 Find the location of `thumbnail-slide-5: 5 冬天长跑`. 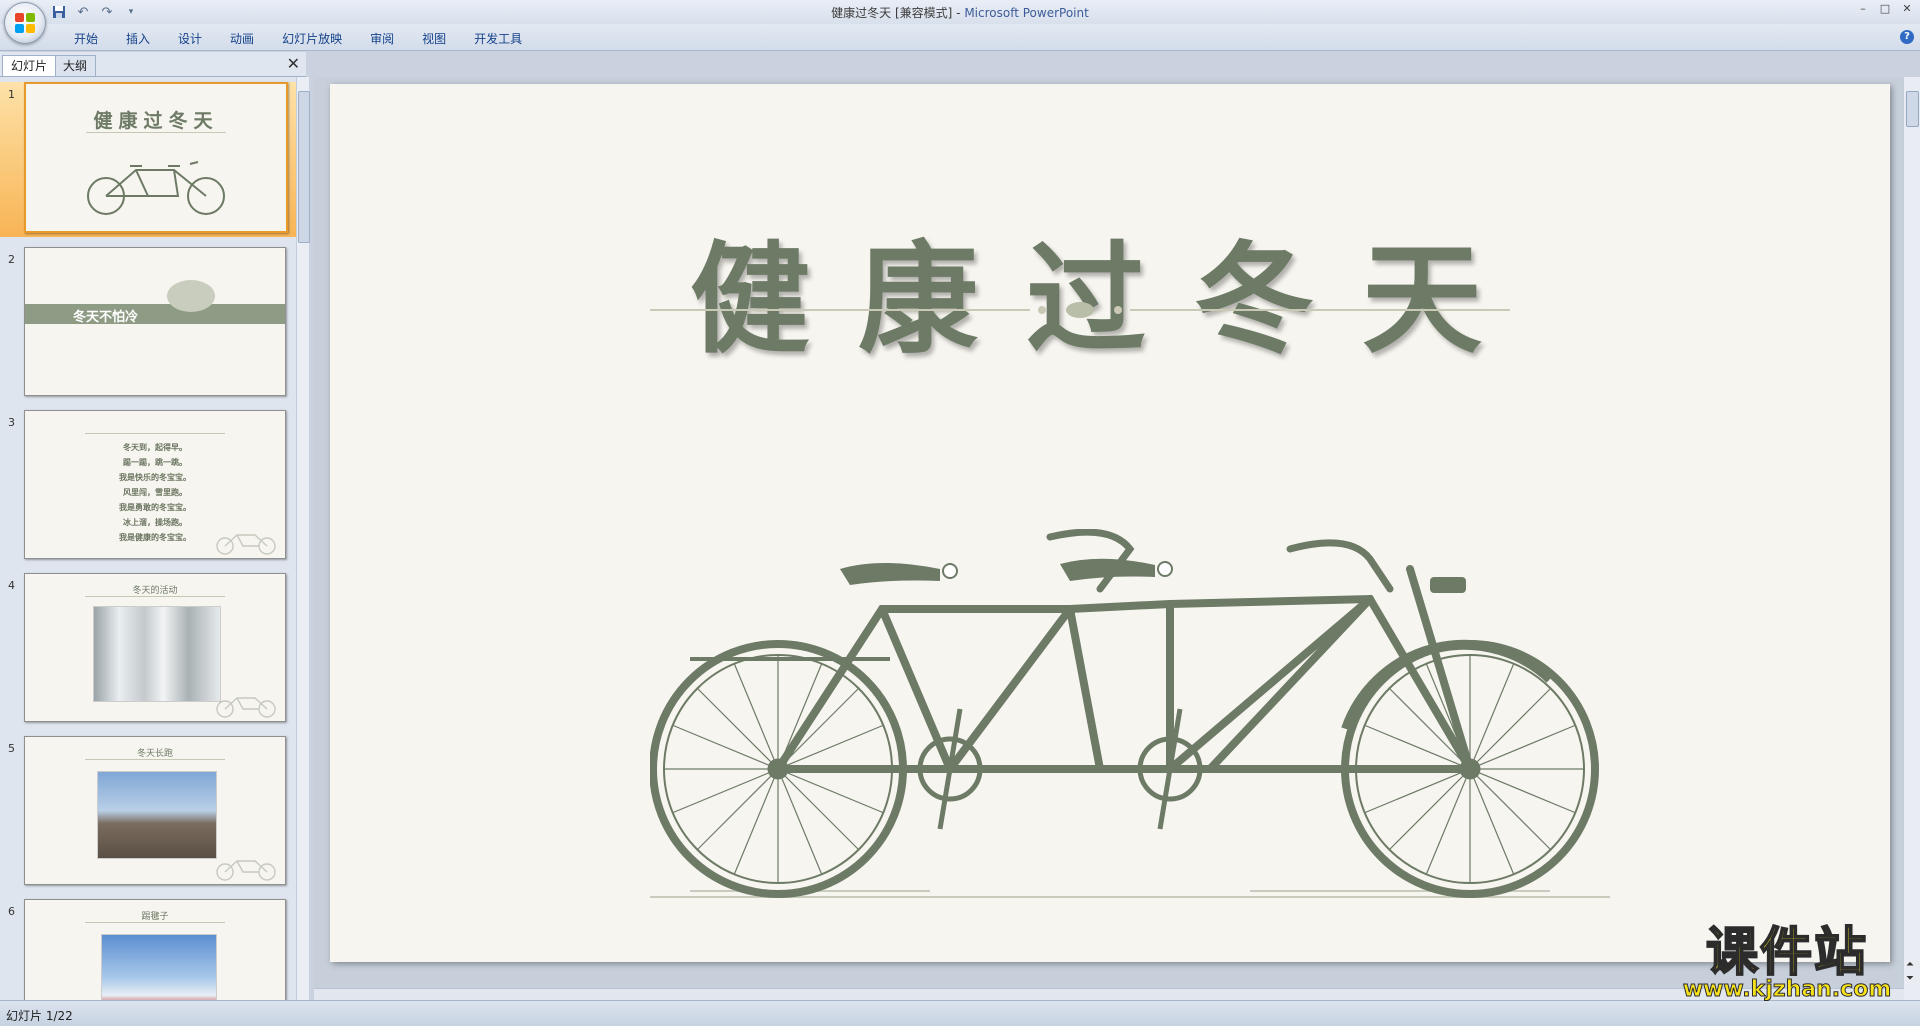

thumbnail-slide-5: 5 冬天长跑 is located at coordinates (148, 813).